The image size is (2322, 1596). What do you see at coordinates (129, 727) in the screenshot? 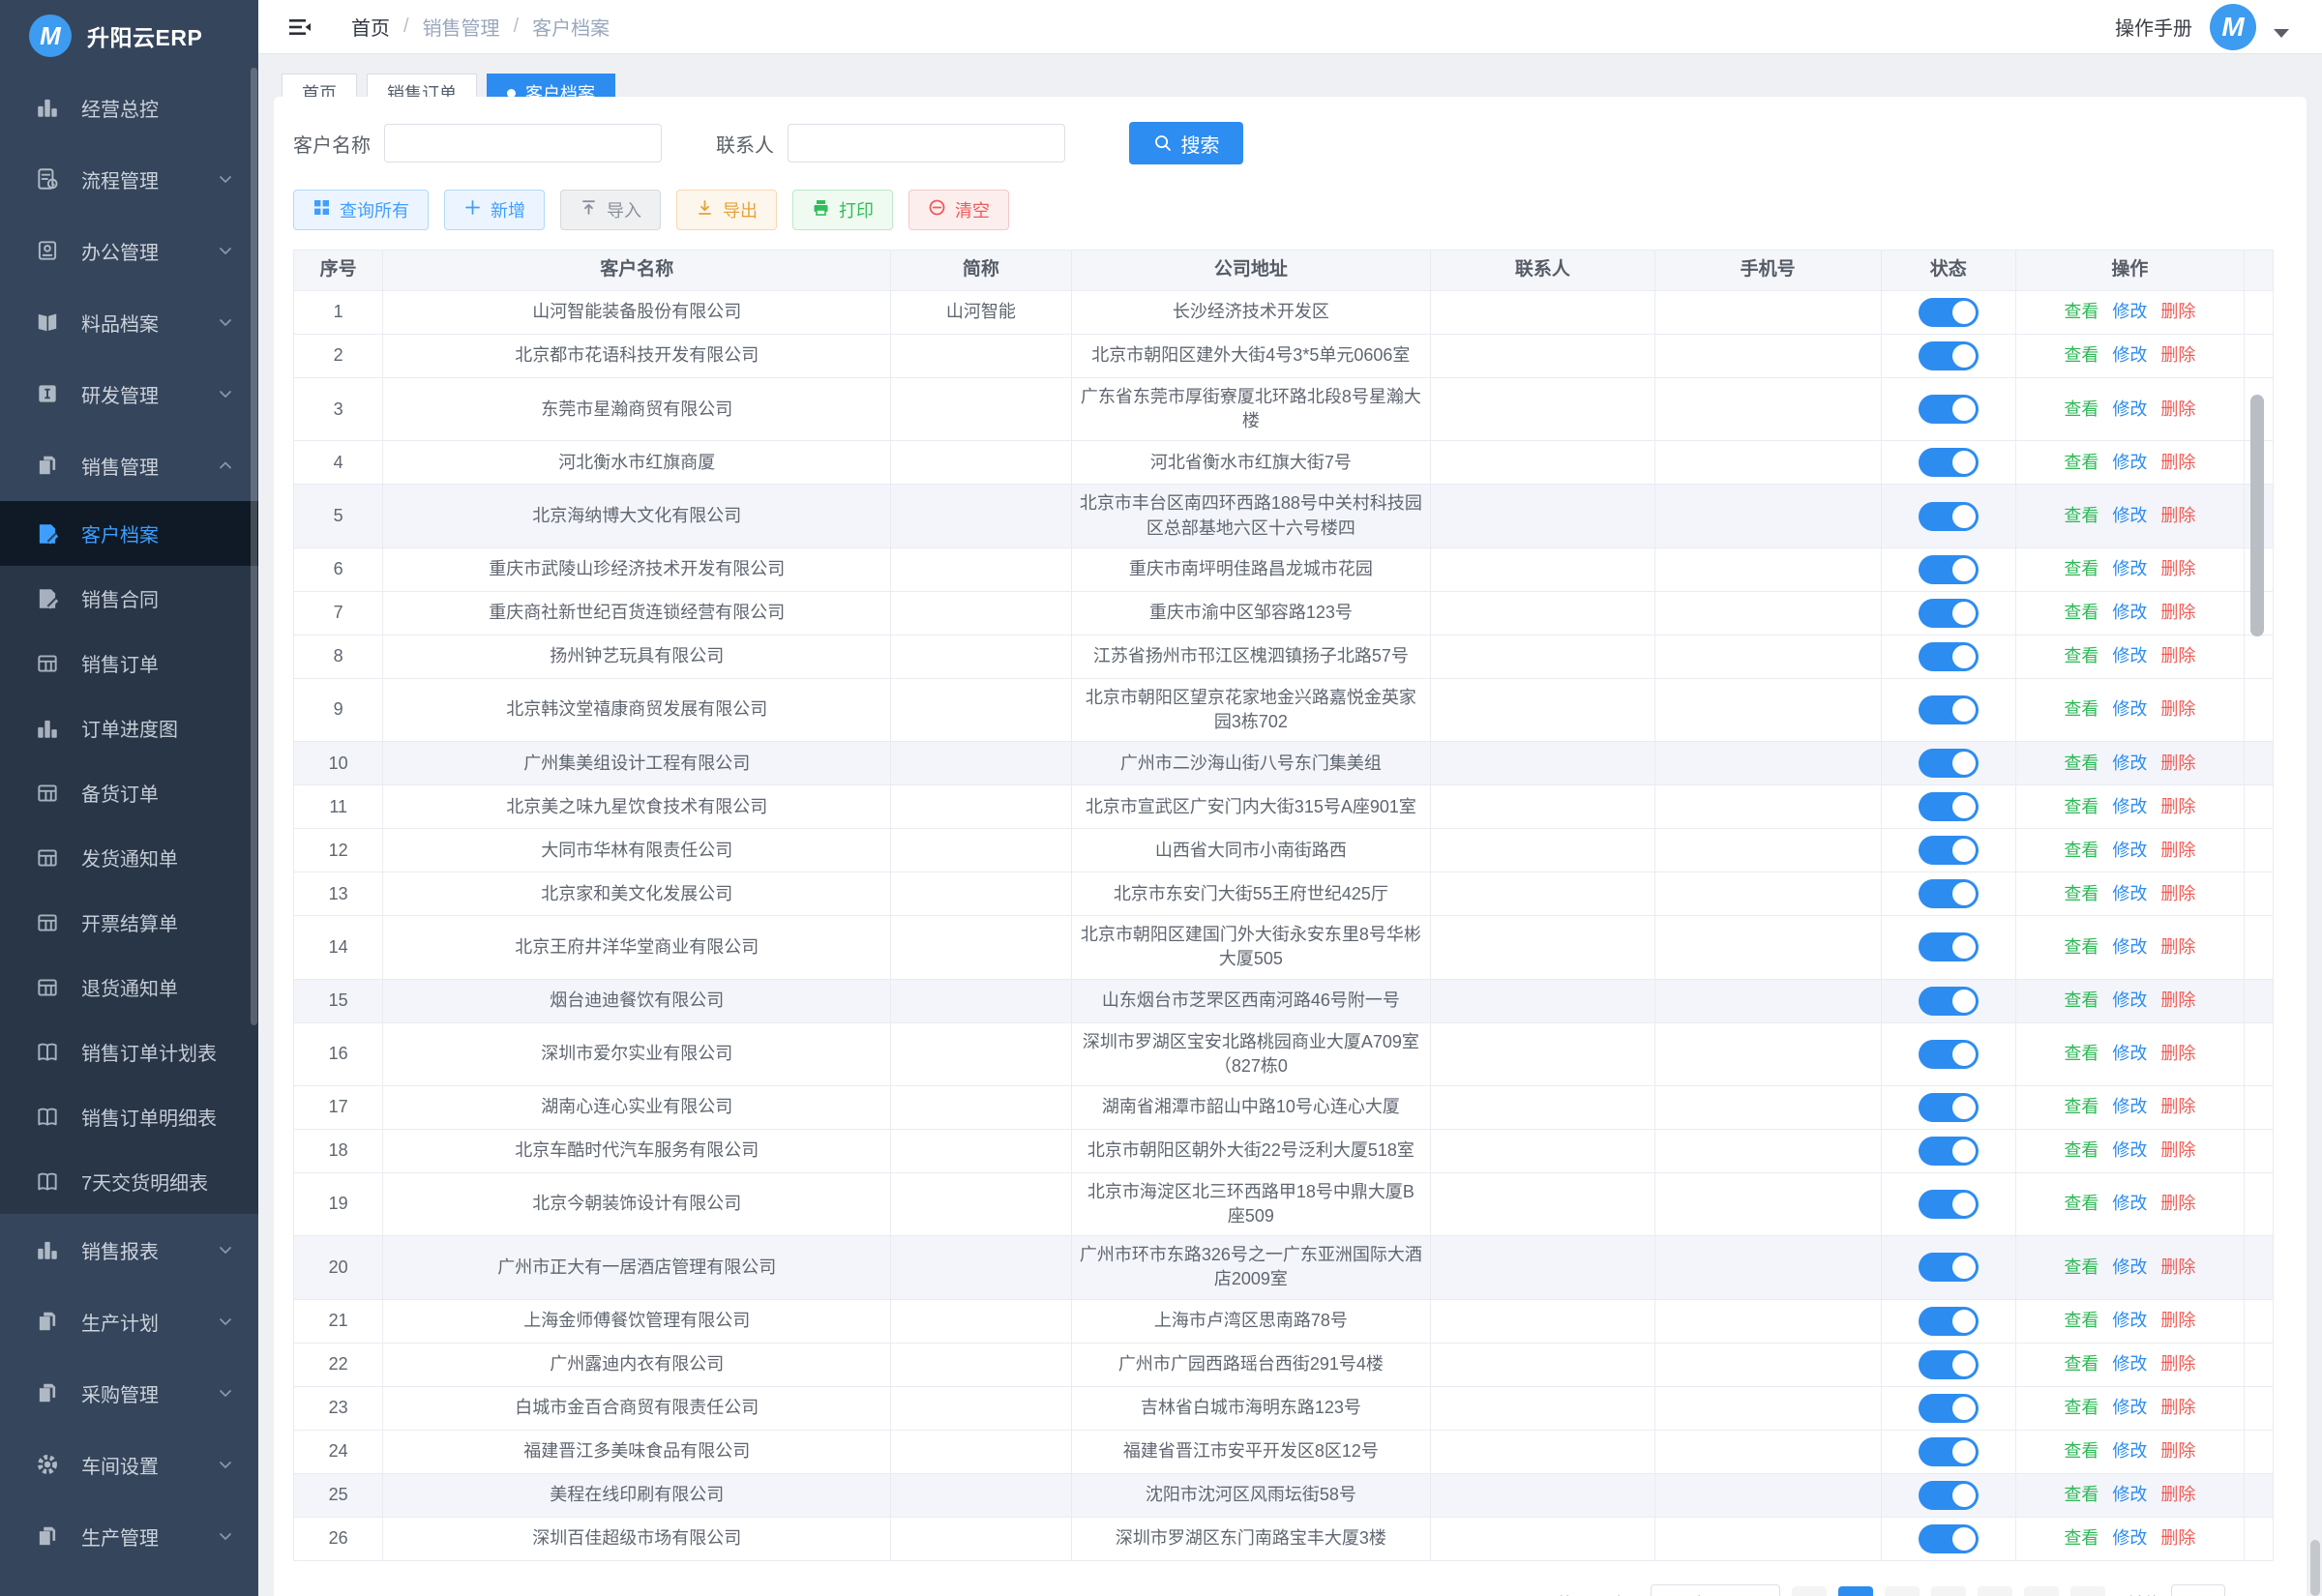
I see `sidebar-item-订单进度图: 订单进度图` at bounding box center [129, 727].